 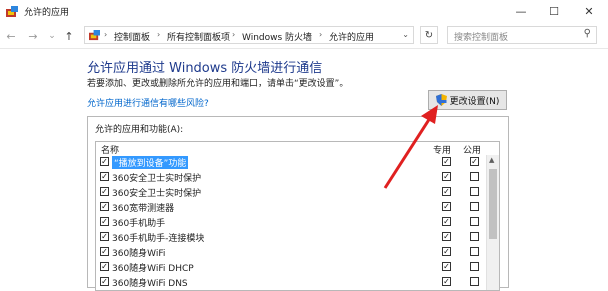 What do you see at coordinates (304, 11) in the screenshot?
I see `title-bar: 允许的应用 — ☐ ✕` at bounding box center [304, 11].